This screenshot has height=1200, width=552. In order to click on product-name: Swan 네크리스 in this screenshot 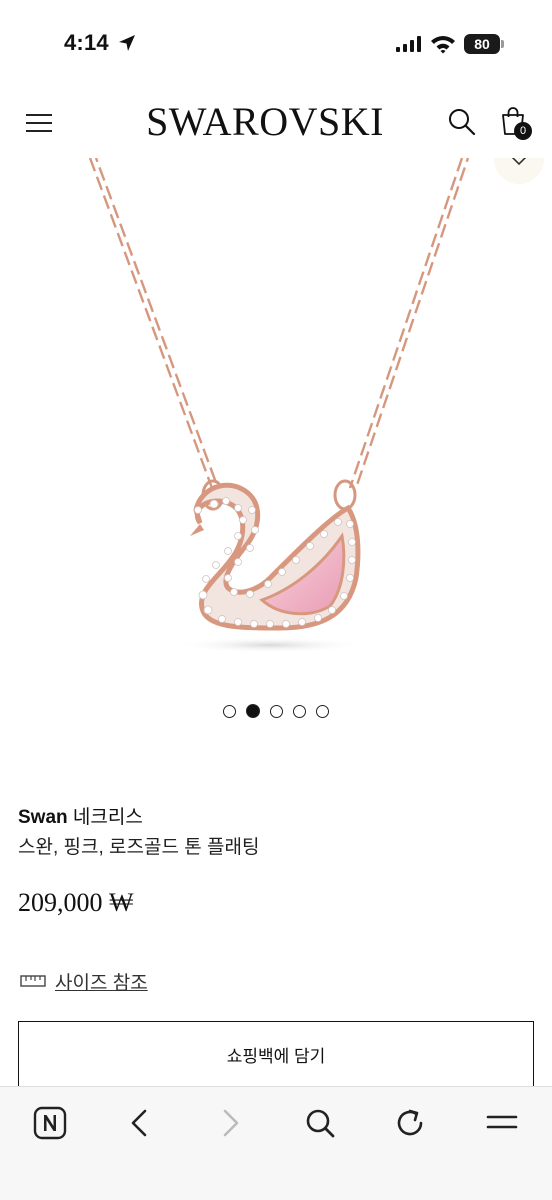, I will do `click(80, 815)`.